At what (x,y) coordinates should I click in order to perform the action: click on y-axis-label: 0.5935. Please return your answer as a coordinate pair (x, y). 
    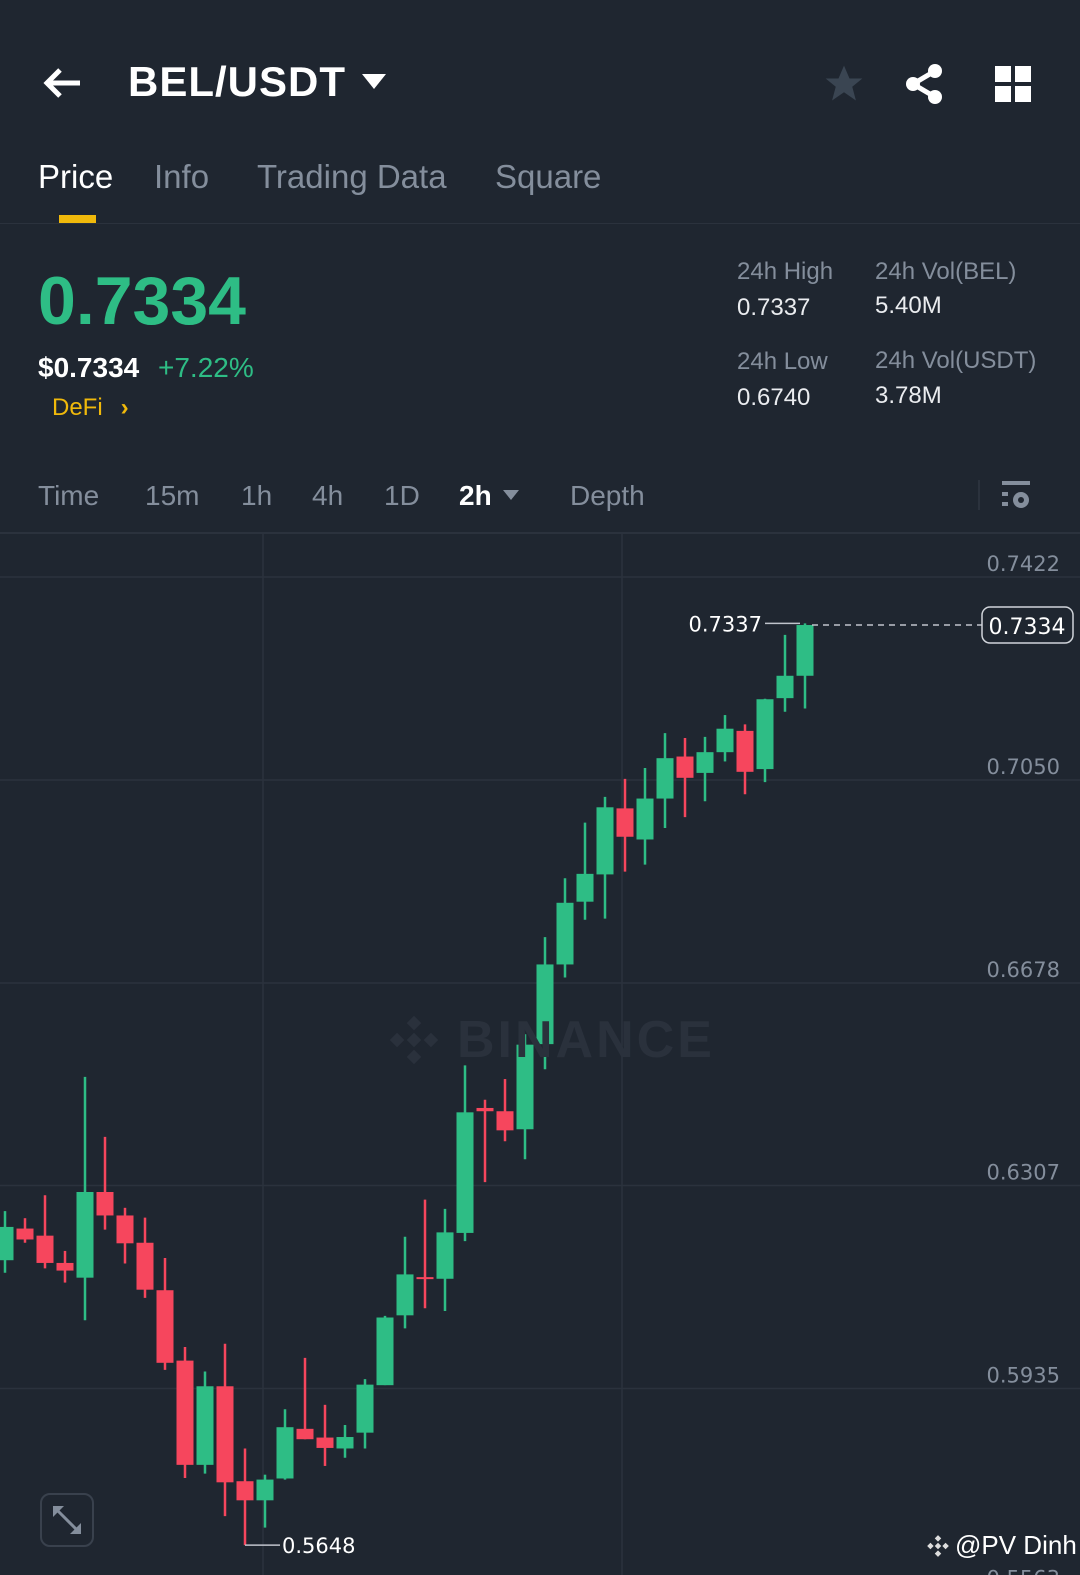
    Looking at the image, I should click on (1023, 1375).